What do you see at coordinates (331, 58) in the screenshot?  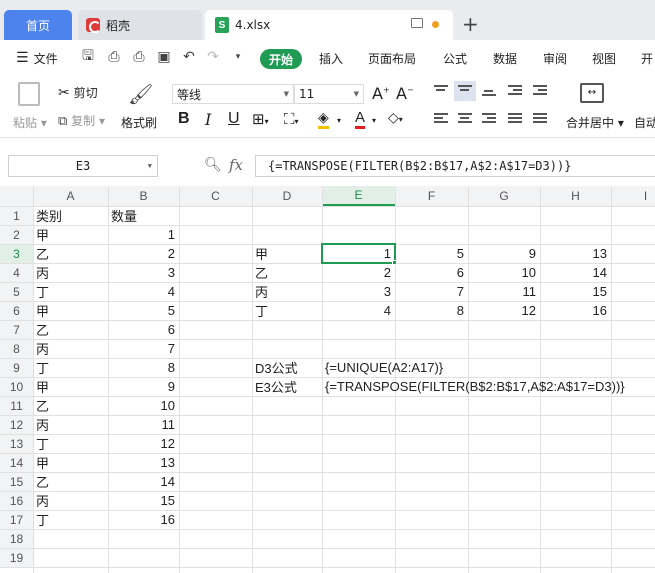 I see `menu-insert: 插入` at bounding box center [331, 58].